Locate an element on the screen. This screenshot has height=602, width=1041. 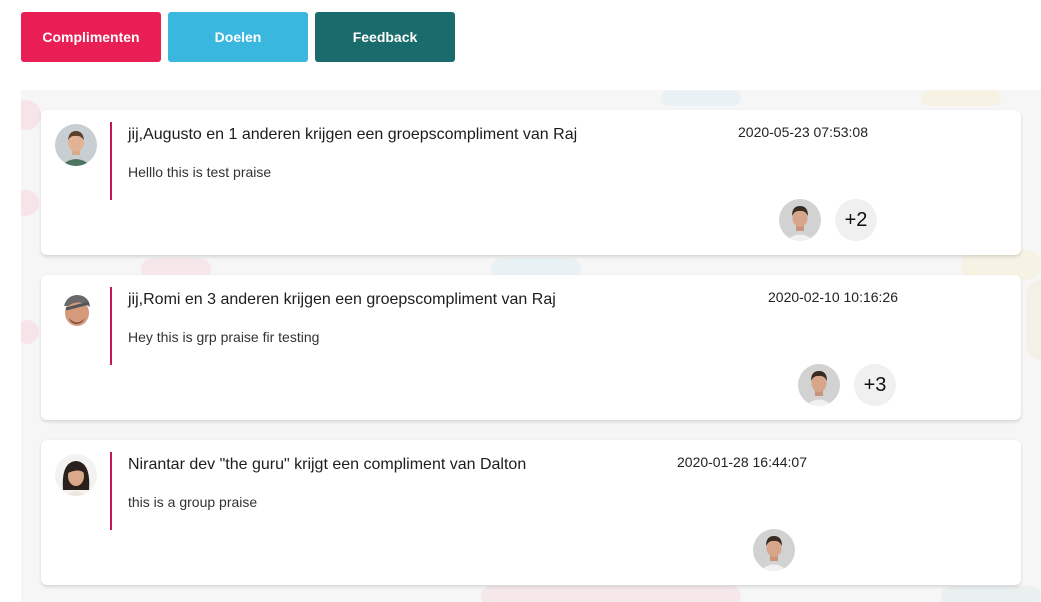
compliment-timestamp: 2020-01-28 16:44:07 is located at coordinates (742, 462).